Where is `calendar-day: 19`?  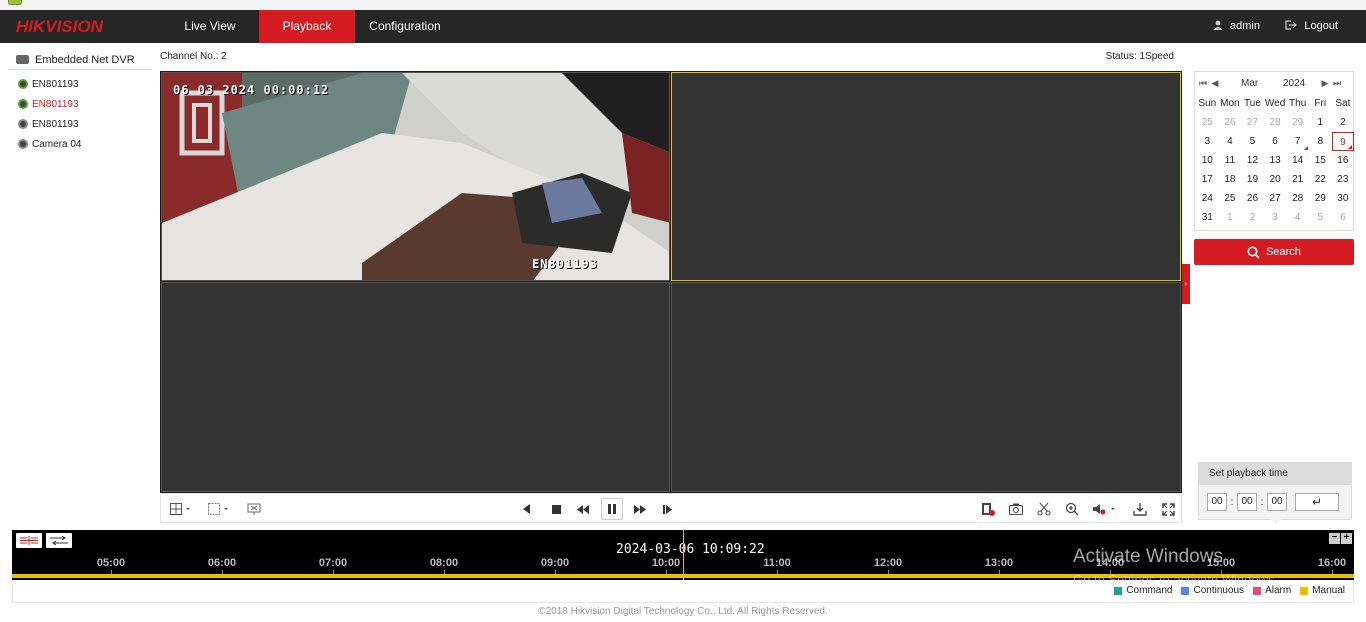
calendar-day: 19 is located at coordinates (1252, 179).